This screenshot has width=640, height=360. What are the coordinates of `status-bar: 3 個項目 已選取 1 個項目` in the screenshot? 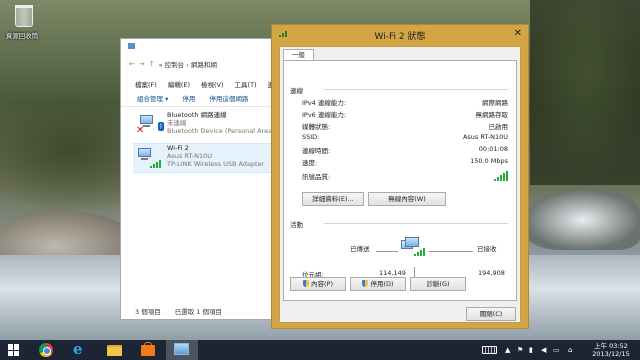 It's located at (196, 311).